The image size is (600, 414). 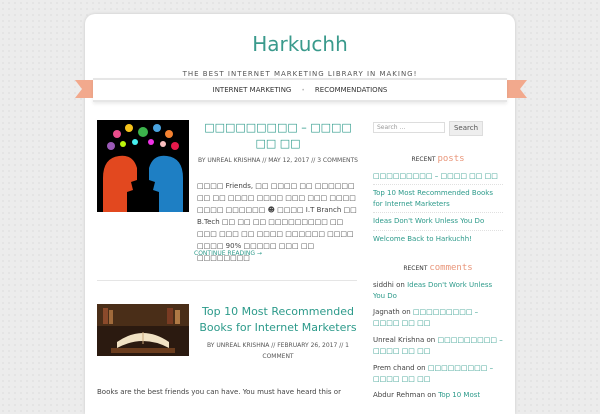 What do you see at coordinates (85, 89) in the screenshot?
I see `ribbon-left-decoration` at bounding box center [85, 89].